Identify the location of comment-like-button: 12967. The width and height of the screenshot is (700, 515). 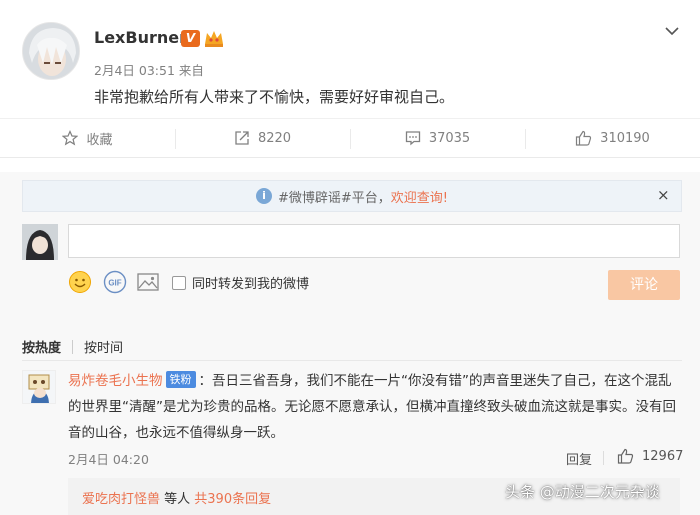
(650, 456).